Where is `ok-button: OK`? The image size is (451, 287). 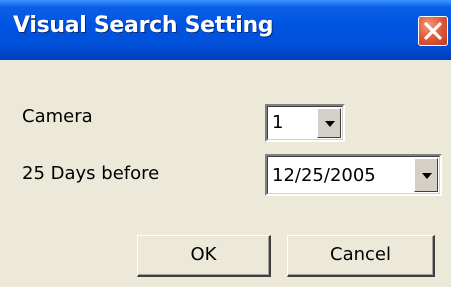
ok-button: OK is located at coordinates (204, 256).